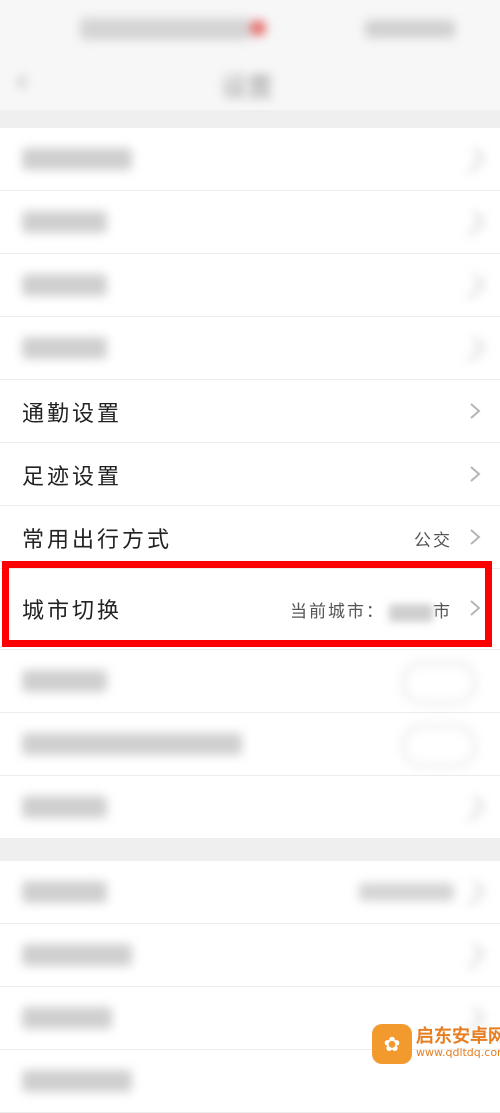  I want to click on footprint-settings-row: 足迹设置, so click(250, 474).